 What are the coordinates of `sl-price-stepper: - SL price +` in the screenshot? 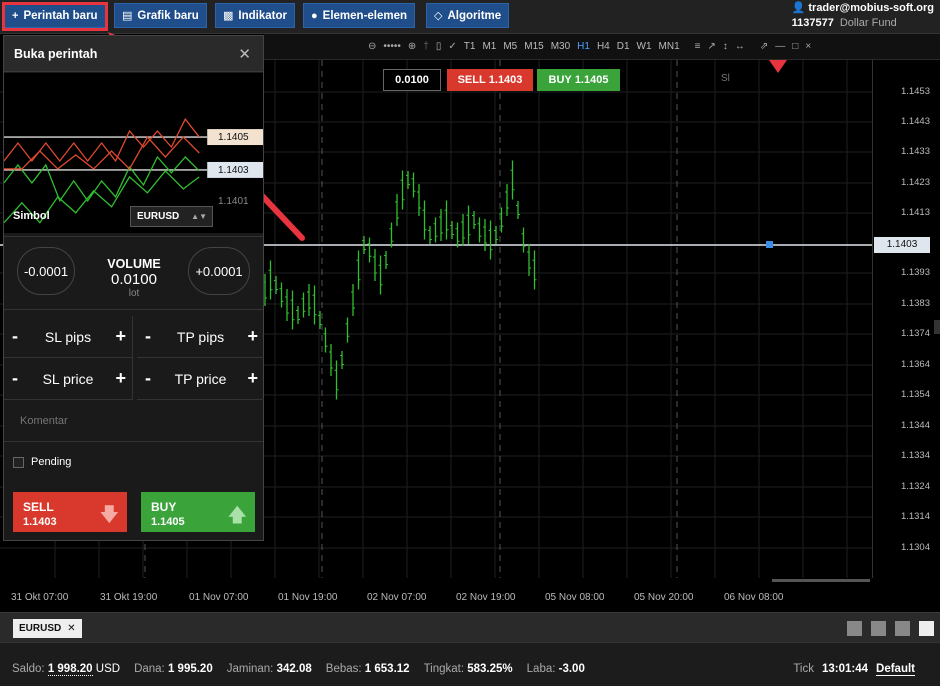 It's located at (68, 379).